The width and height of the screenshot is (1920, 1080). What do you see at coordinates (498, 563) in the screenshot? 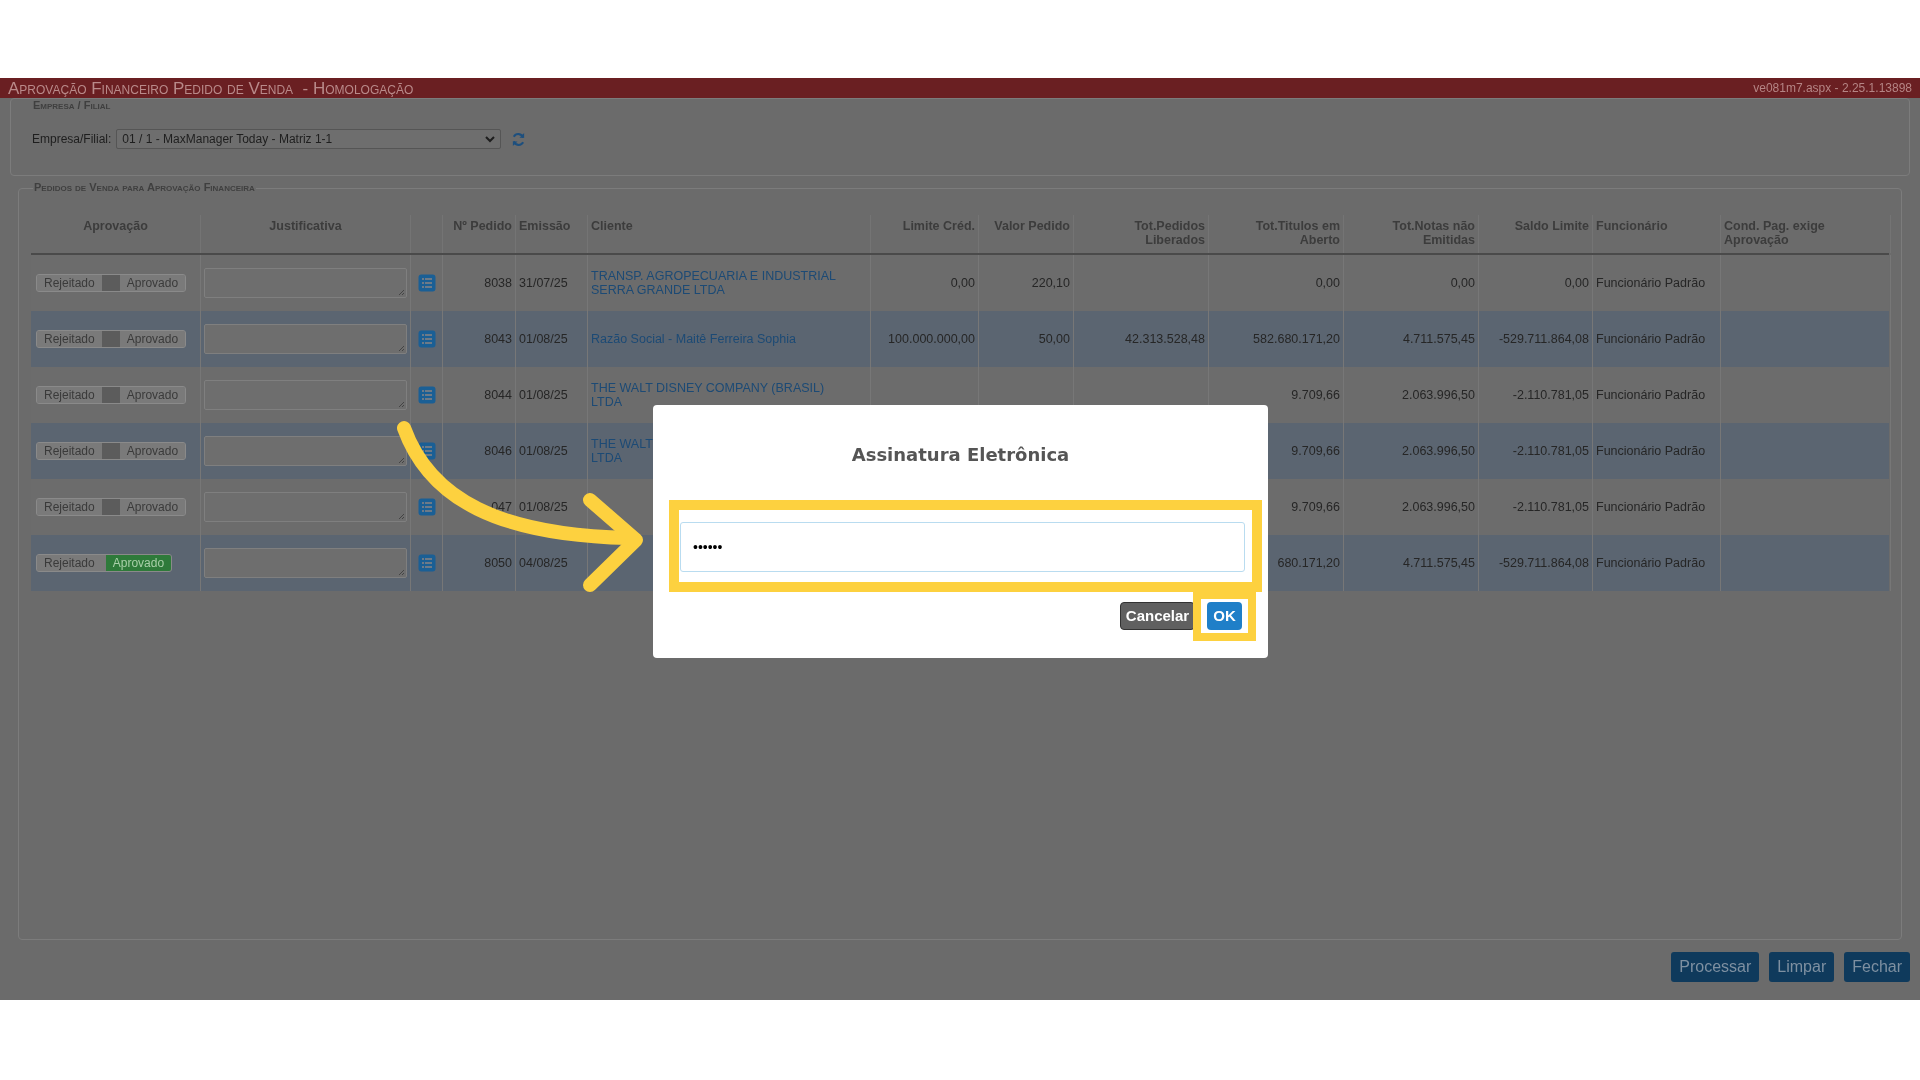
I see `order-number: 8050` at bounding box center [498, 563].